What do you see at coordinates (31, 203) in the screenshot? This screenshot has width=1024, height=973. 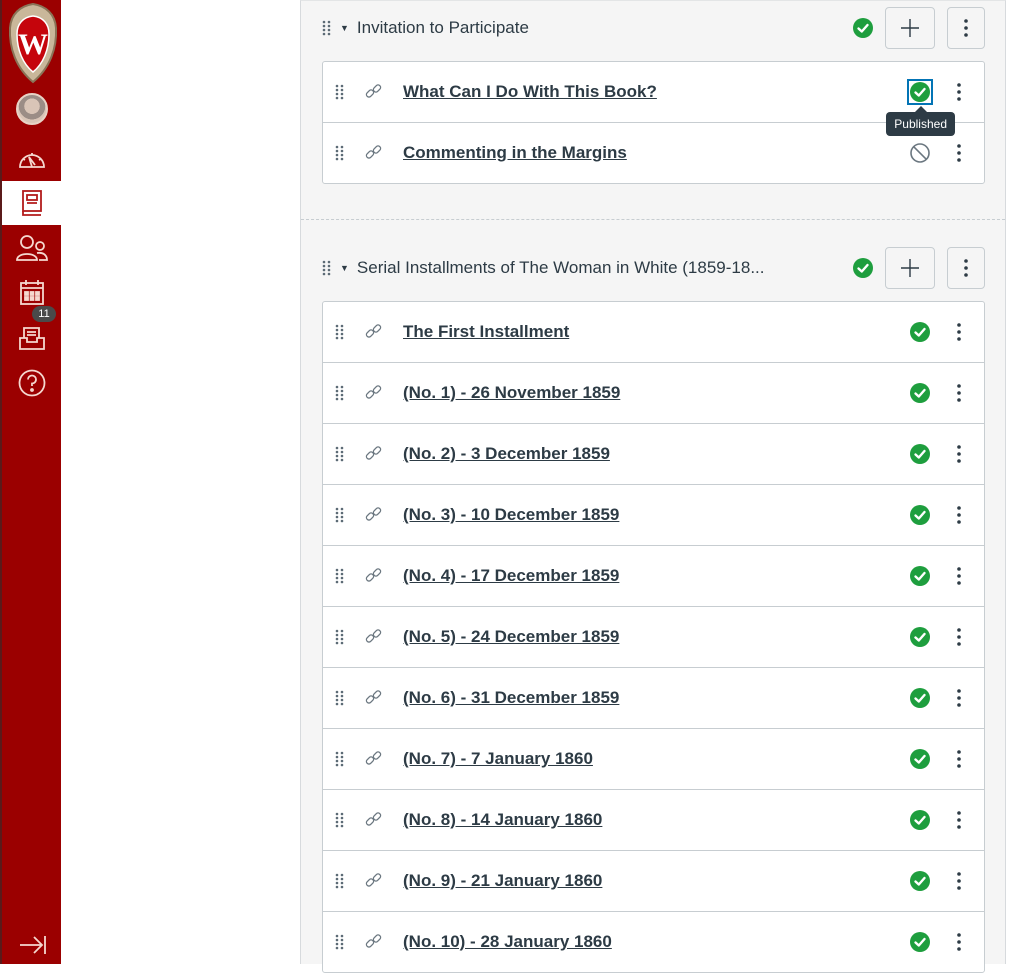 I see `nav-courses` at bounding box center [31, 203].